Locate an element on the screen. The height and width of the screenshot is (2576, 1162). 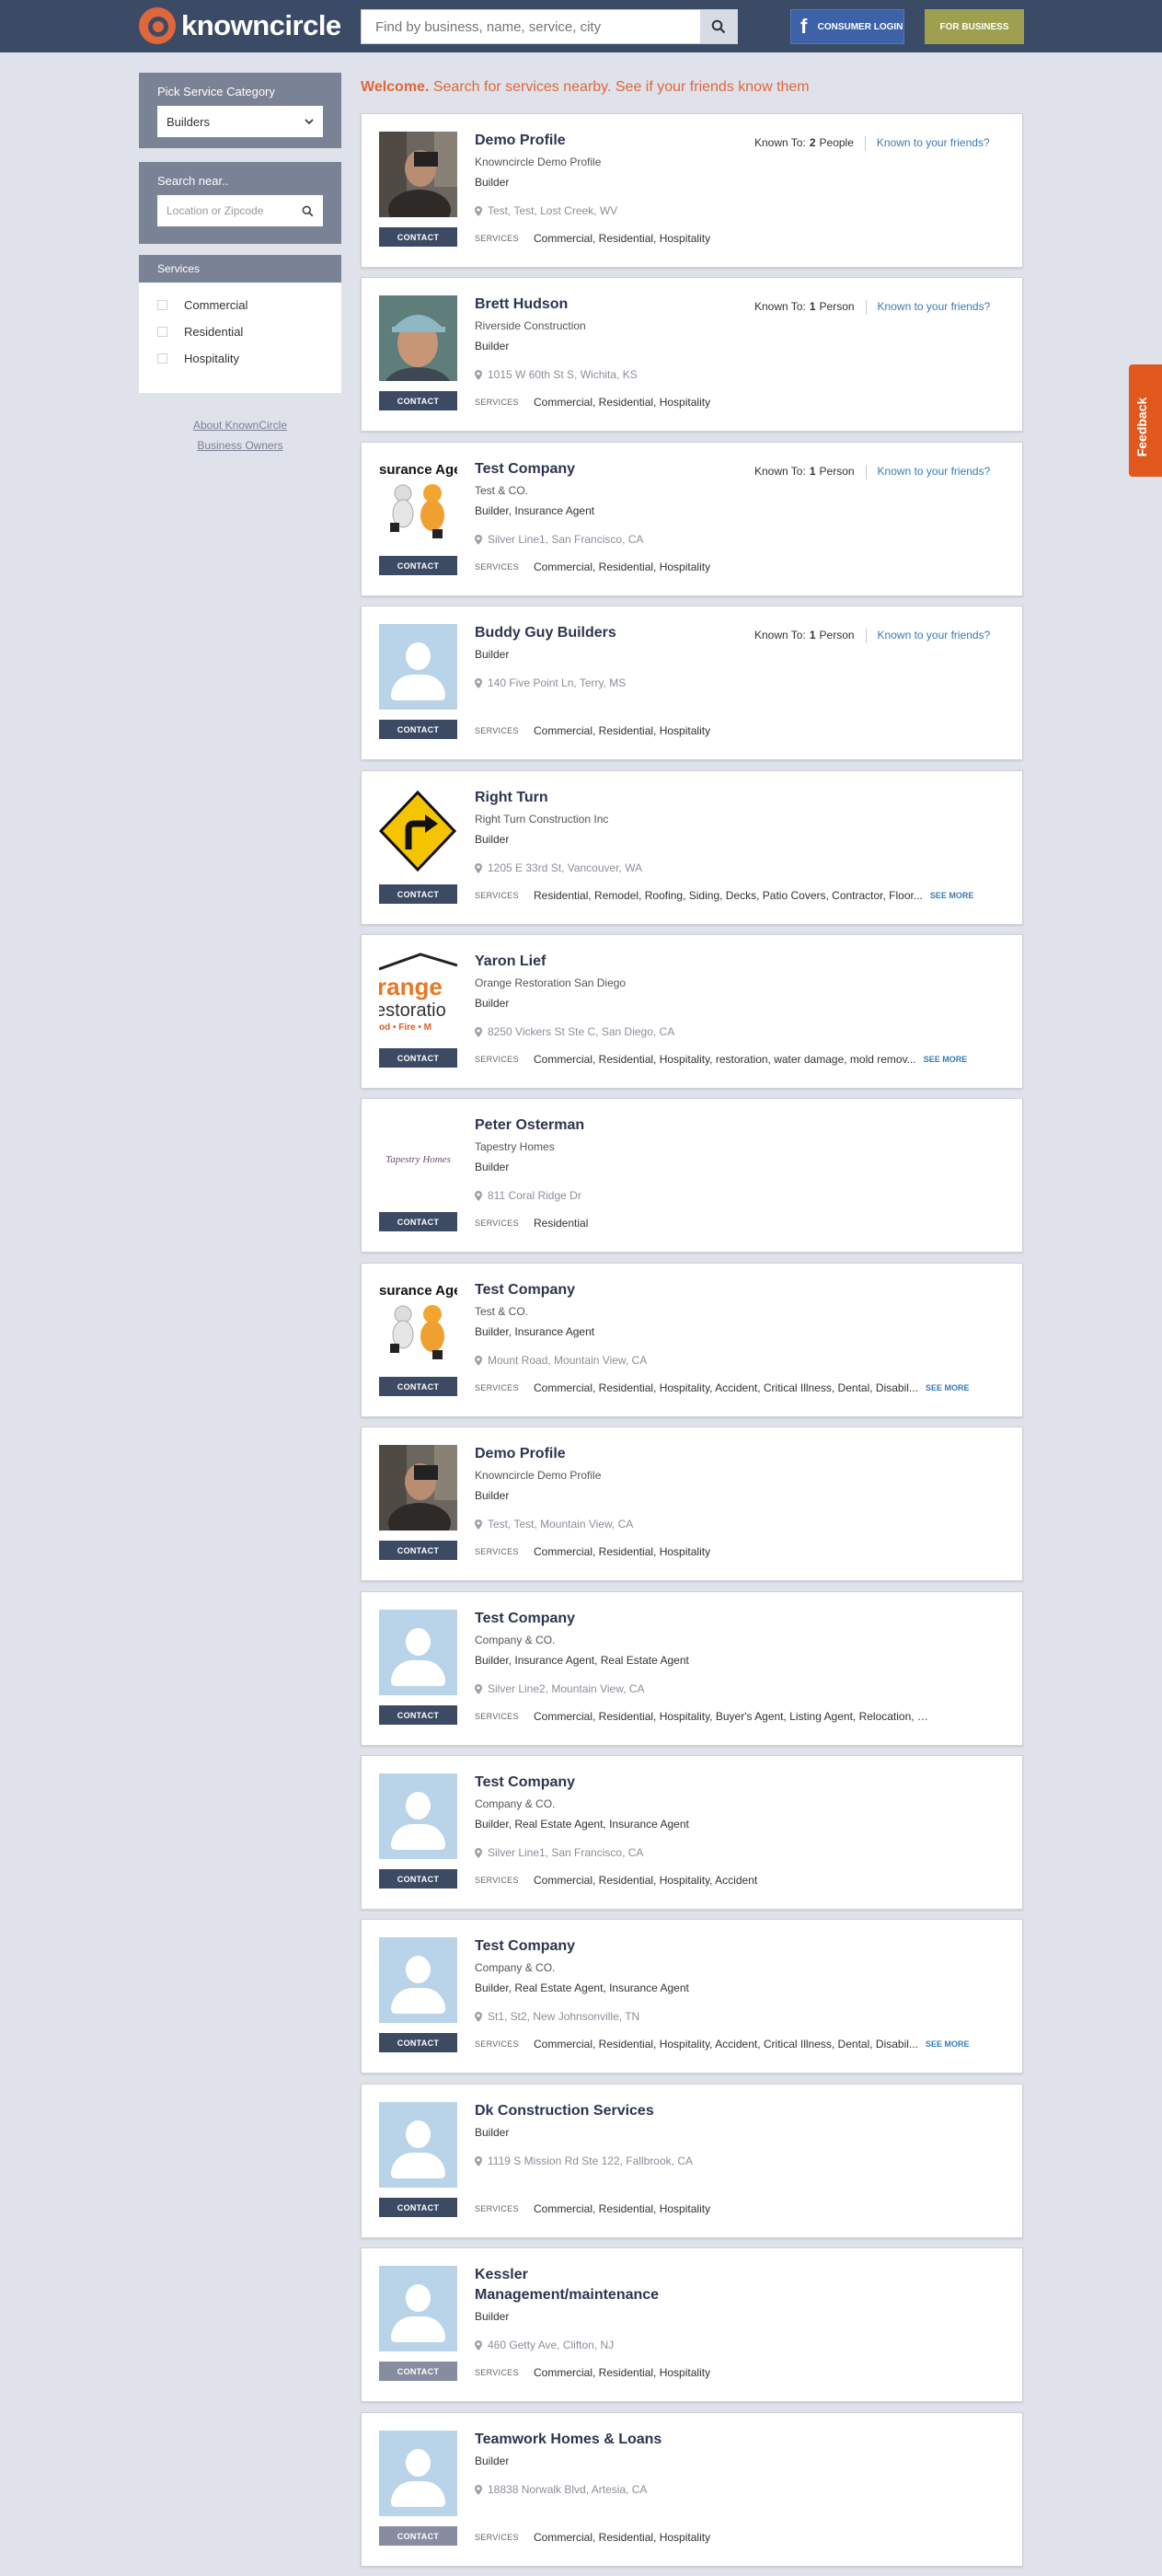
business-photo: Tapestry Homes is located at coordinates (418, 1159).